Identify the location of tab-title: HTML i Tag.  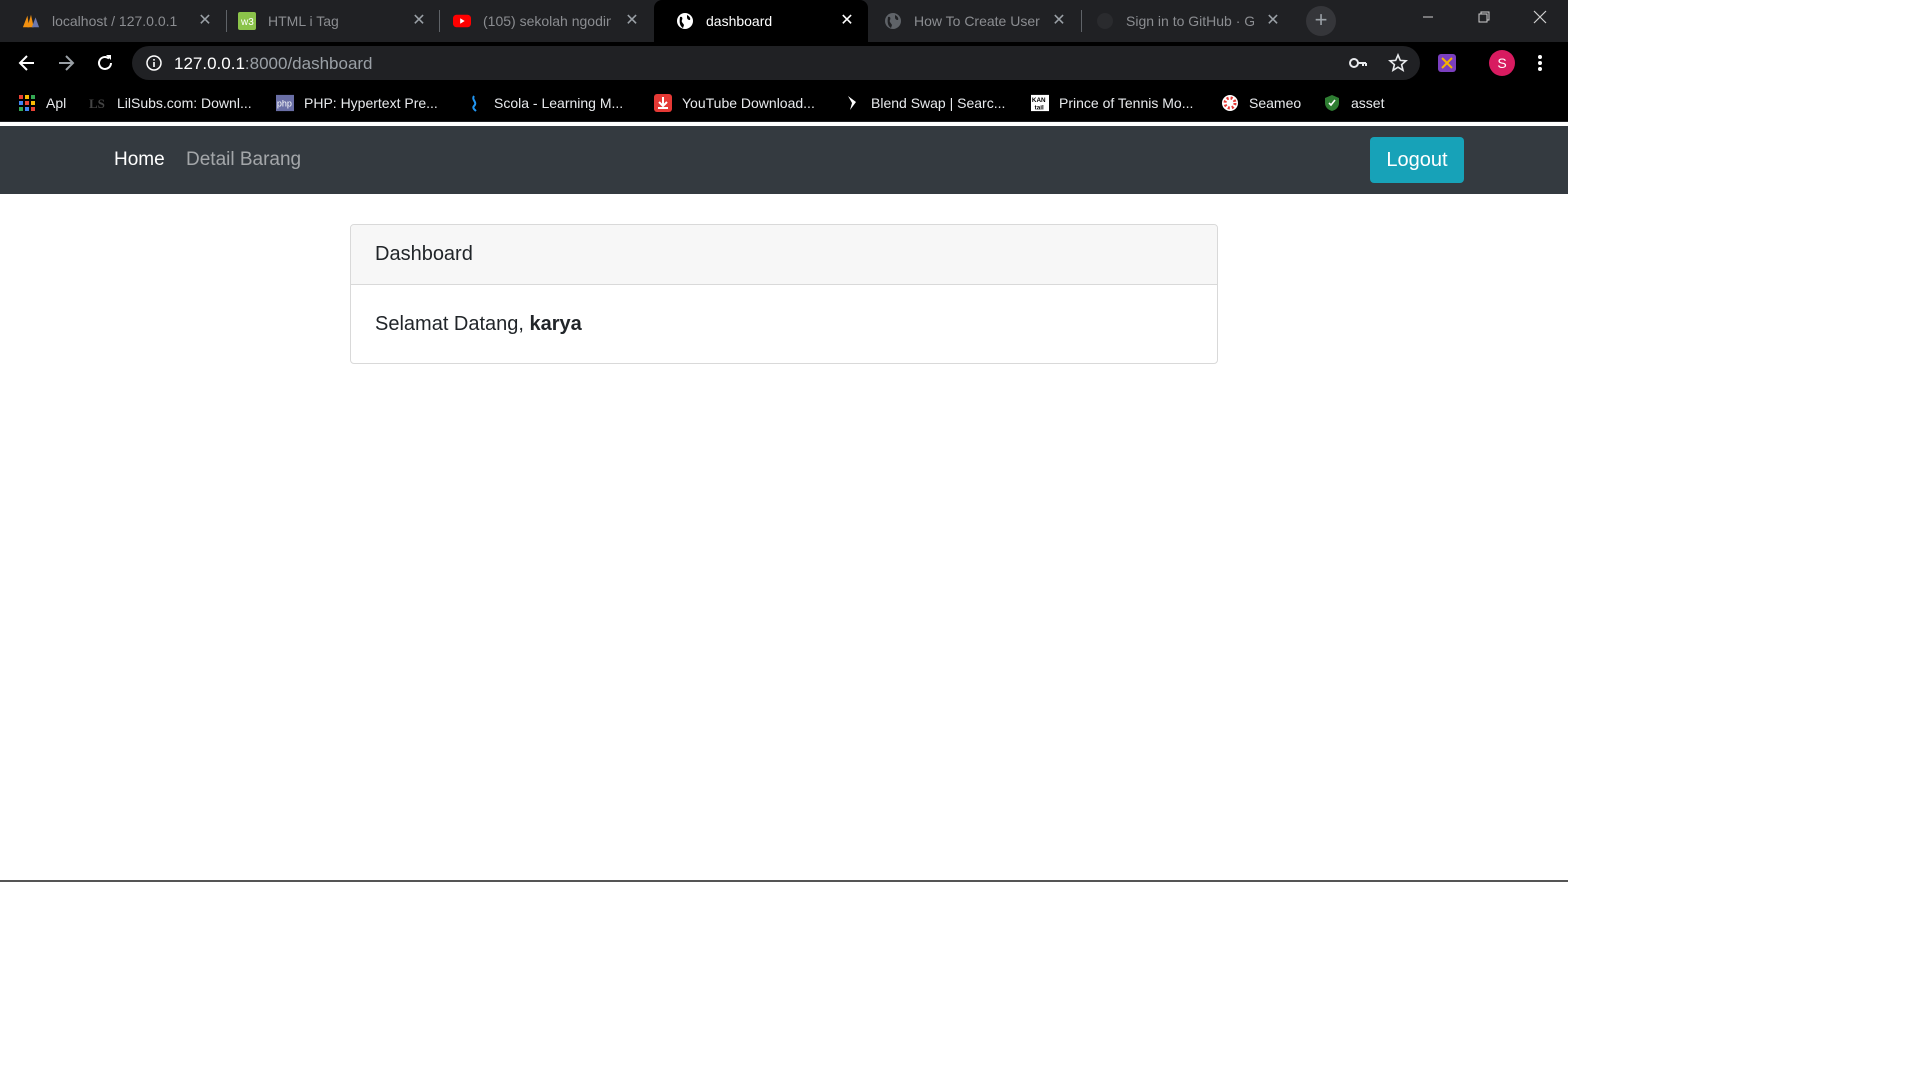
(303, 21).